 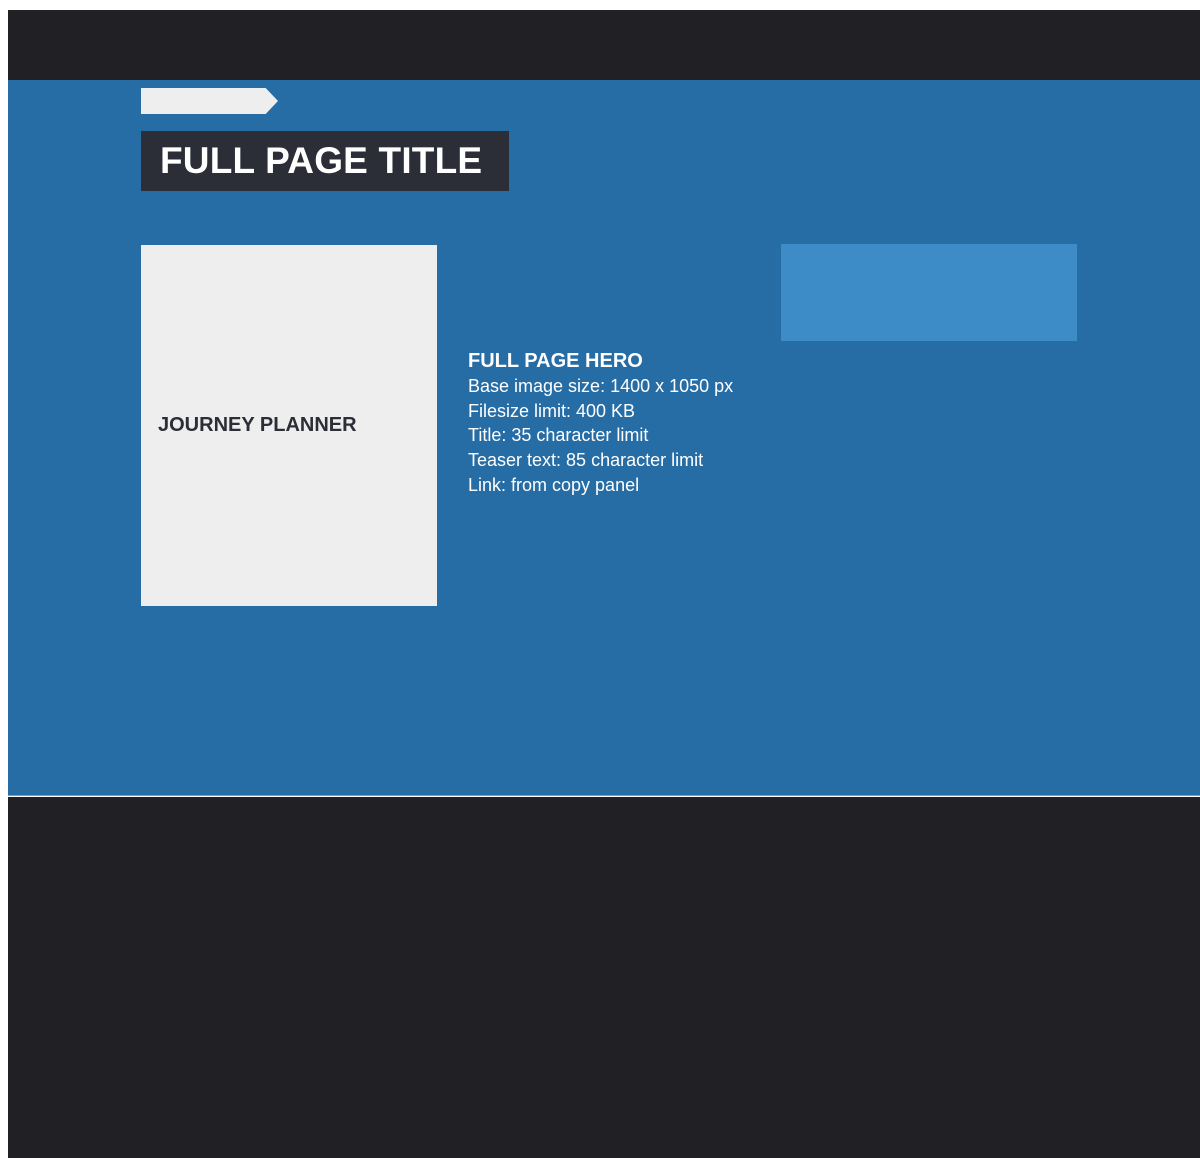 What do you see at coordinates (257, 425) in the screenshot?
I see `journey-planner-label: JOURNEY PLANNER` at bounding box center [257, 425].